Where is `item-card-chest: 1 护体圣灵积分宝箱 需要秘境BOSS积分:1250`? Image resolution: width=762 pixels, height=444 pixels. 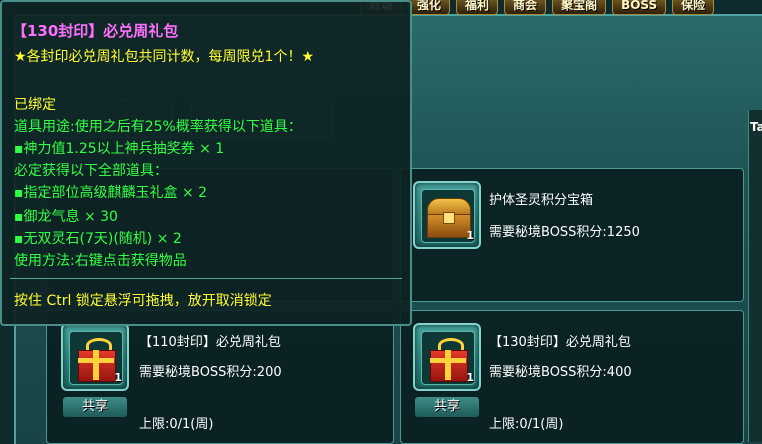 item-card-chest: 1 护体圣灵积分宝箱 需要秘境BOSS积分:1250 is located at coordinates (572, 235).